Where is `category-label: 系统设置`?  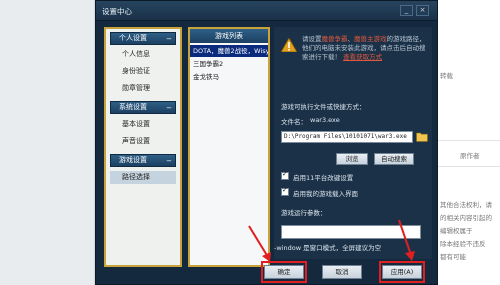
category-label: 系统设置 is located at coordinates (133, 107).